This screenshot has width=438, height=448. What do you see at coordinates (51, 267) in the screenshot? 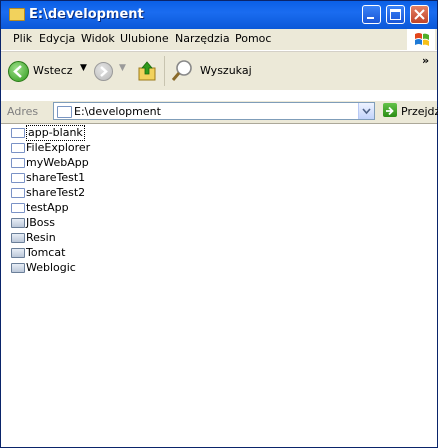
I see `item-label: Weblogic` at bounding box center [51, 267].